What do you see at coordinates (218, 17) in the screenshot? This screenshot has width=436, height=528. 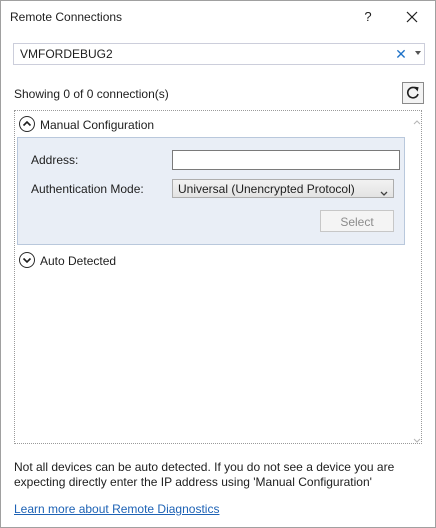 I see `title-bar: Remote Connections ?` at bounding box center [218, 17].